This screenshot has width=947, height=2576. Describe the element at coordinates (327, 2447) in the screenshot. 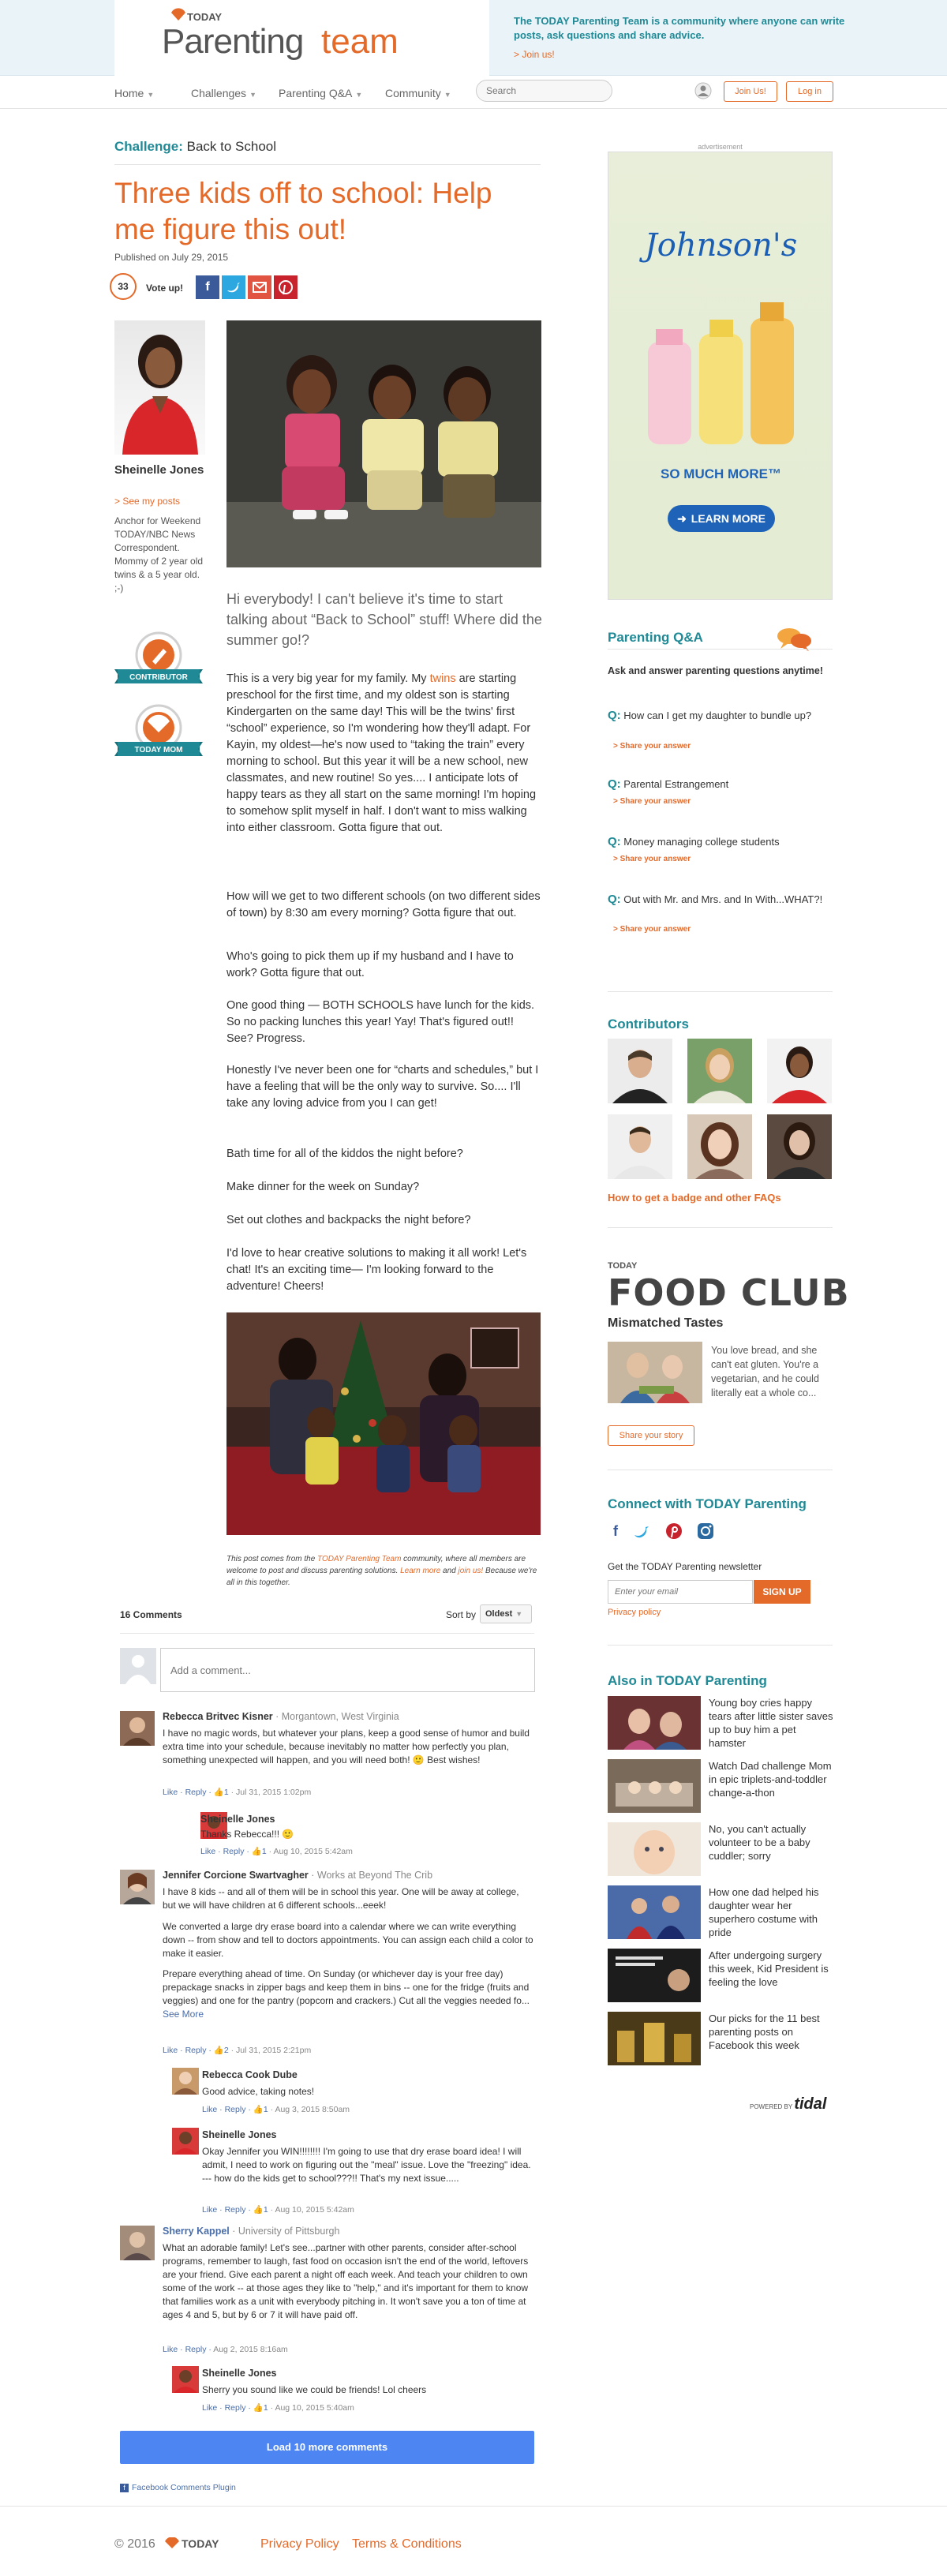

I see `load-more-comments-button: Load 10 more comments` at that location.